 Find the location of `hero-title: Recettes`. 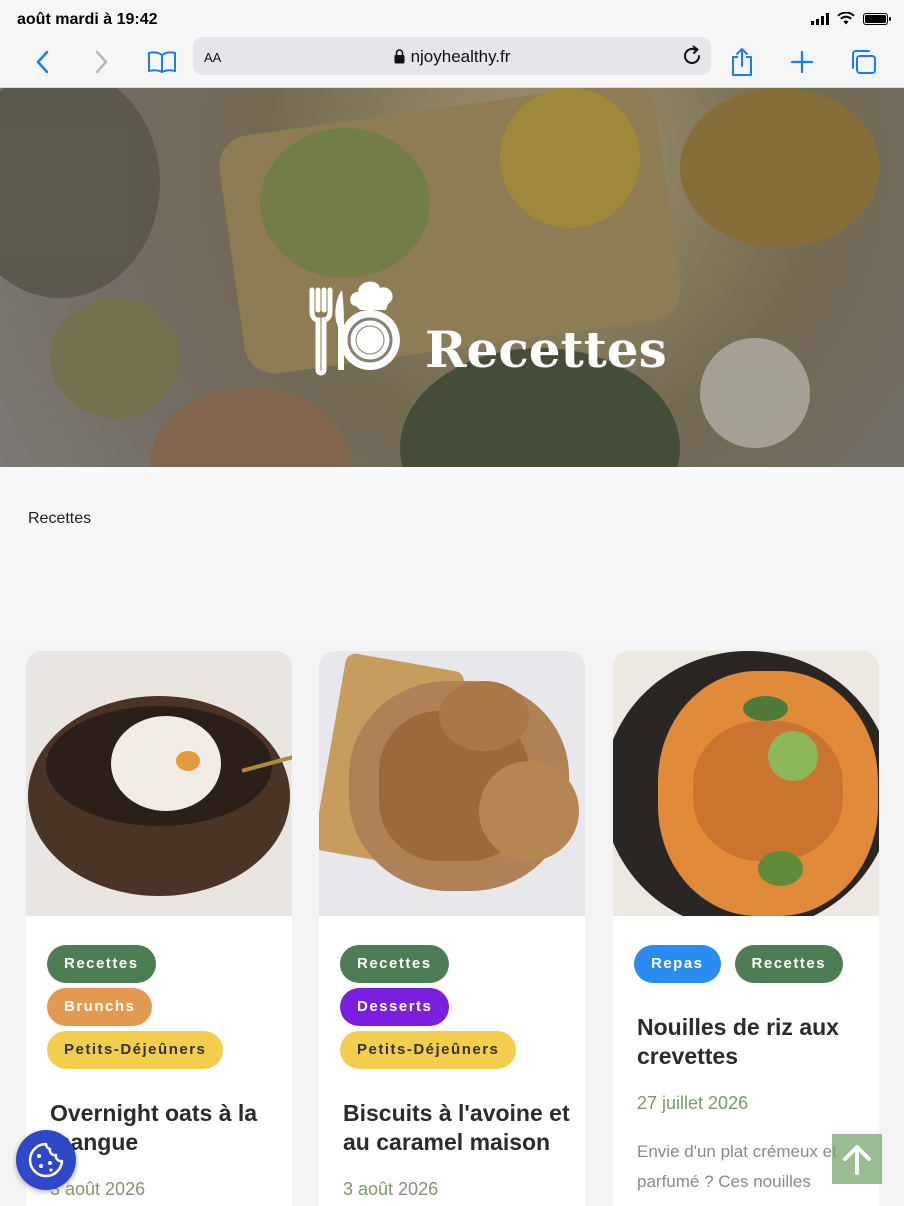

hero-title: Recettes is located at coordinates (546, 349).